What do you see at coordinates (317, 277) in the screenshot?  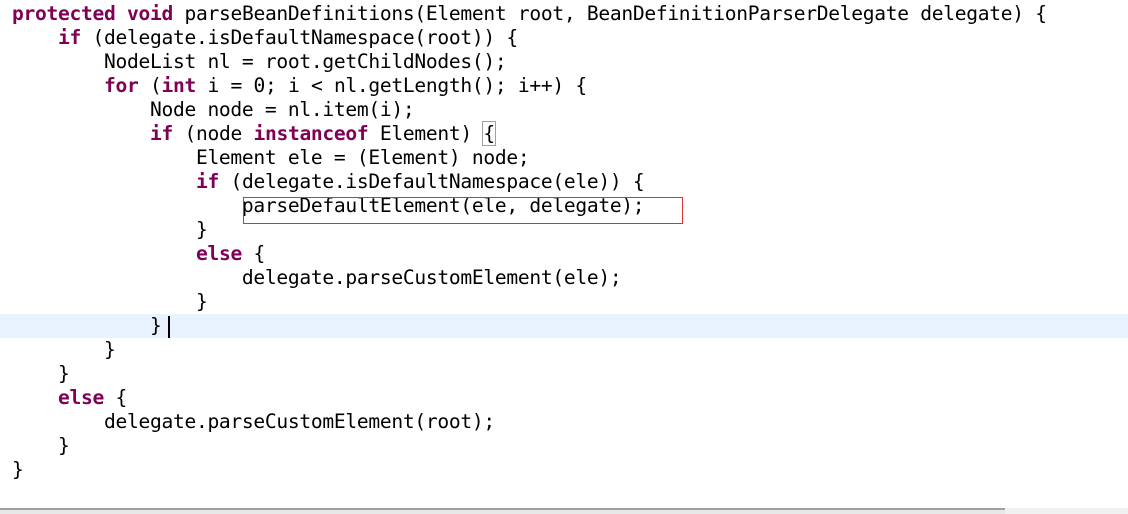 I see `code-token: delegate.parseCustomElement(ele);` at bounding box center [317, 277].